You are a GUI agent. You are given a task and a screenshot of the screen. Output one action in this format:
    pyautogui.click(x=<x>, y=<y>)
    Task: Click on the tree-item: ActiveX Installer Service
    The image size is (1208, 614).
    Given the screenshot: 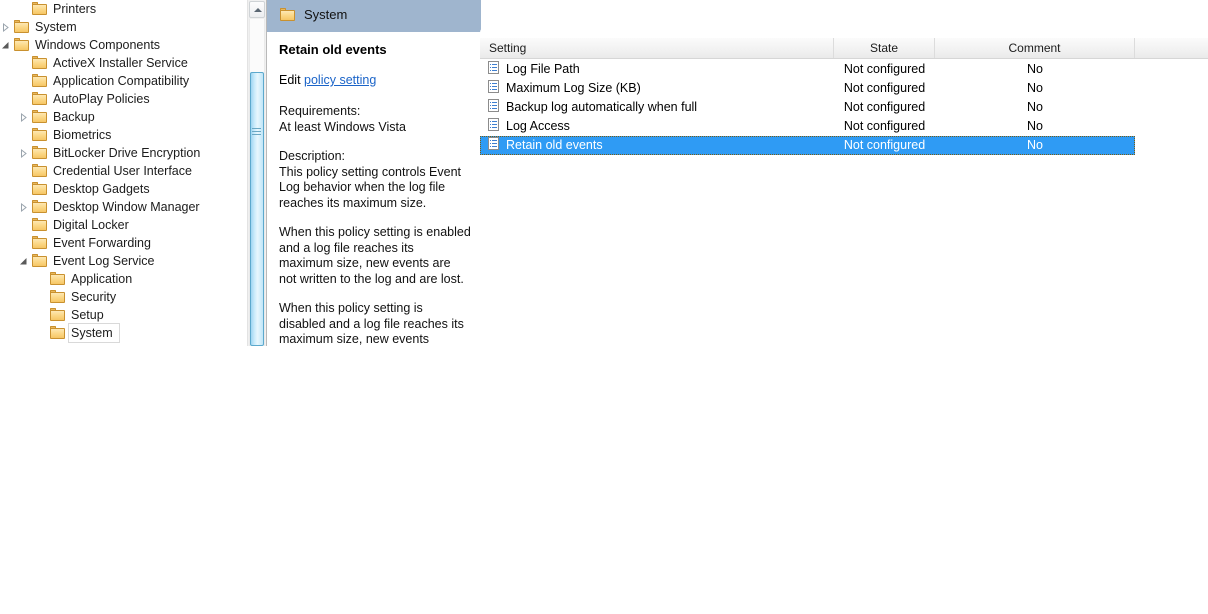 What is the action you would take?
    pyautogui.click(x=123, y=63)
    